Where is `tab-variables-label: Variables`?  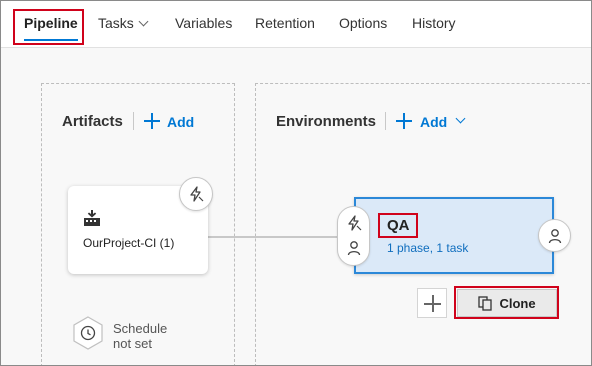
tab-variables-label: Variables is located at coordinates (204, 23).